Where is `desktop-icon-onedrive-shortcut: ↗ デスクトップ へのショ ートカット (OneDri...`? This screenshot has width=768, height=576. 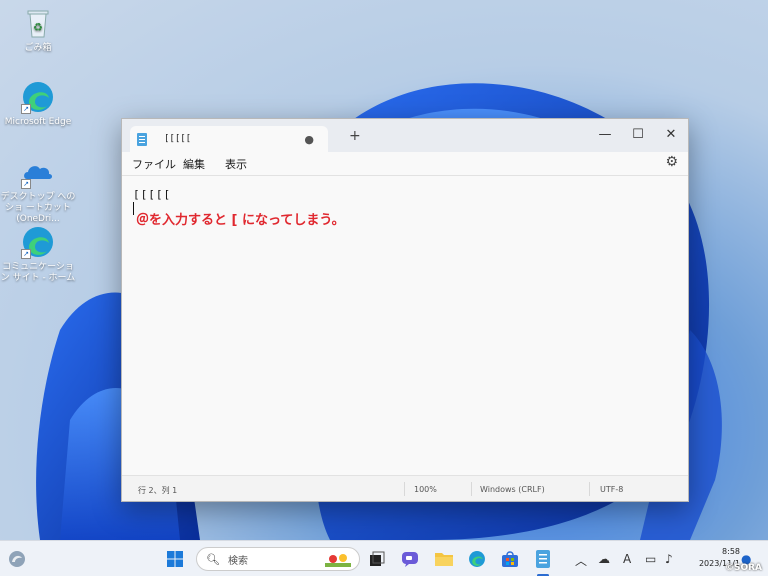
desktop-icon-onedrive-shortcut: ↗ デスクトップ へのショ ートカット (OneDri... is located at coordinates (38, 190).